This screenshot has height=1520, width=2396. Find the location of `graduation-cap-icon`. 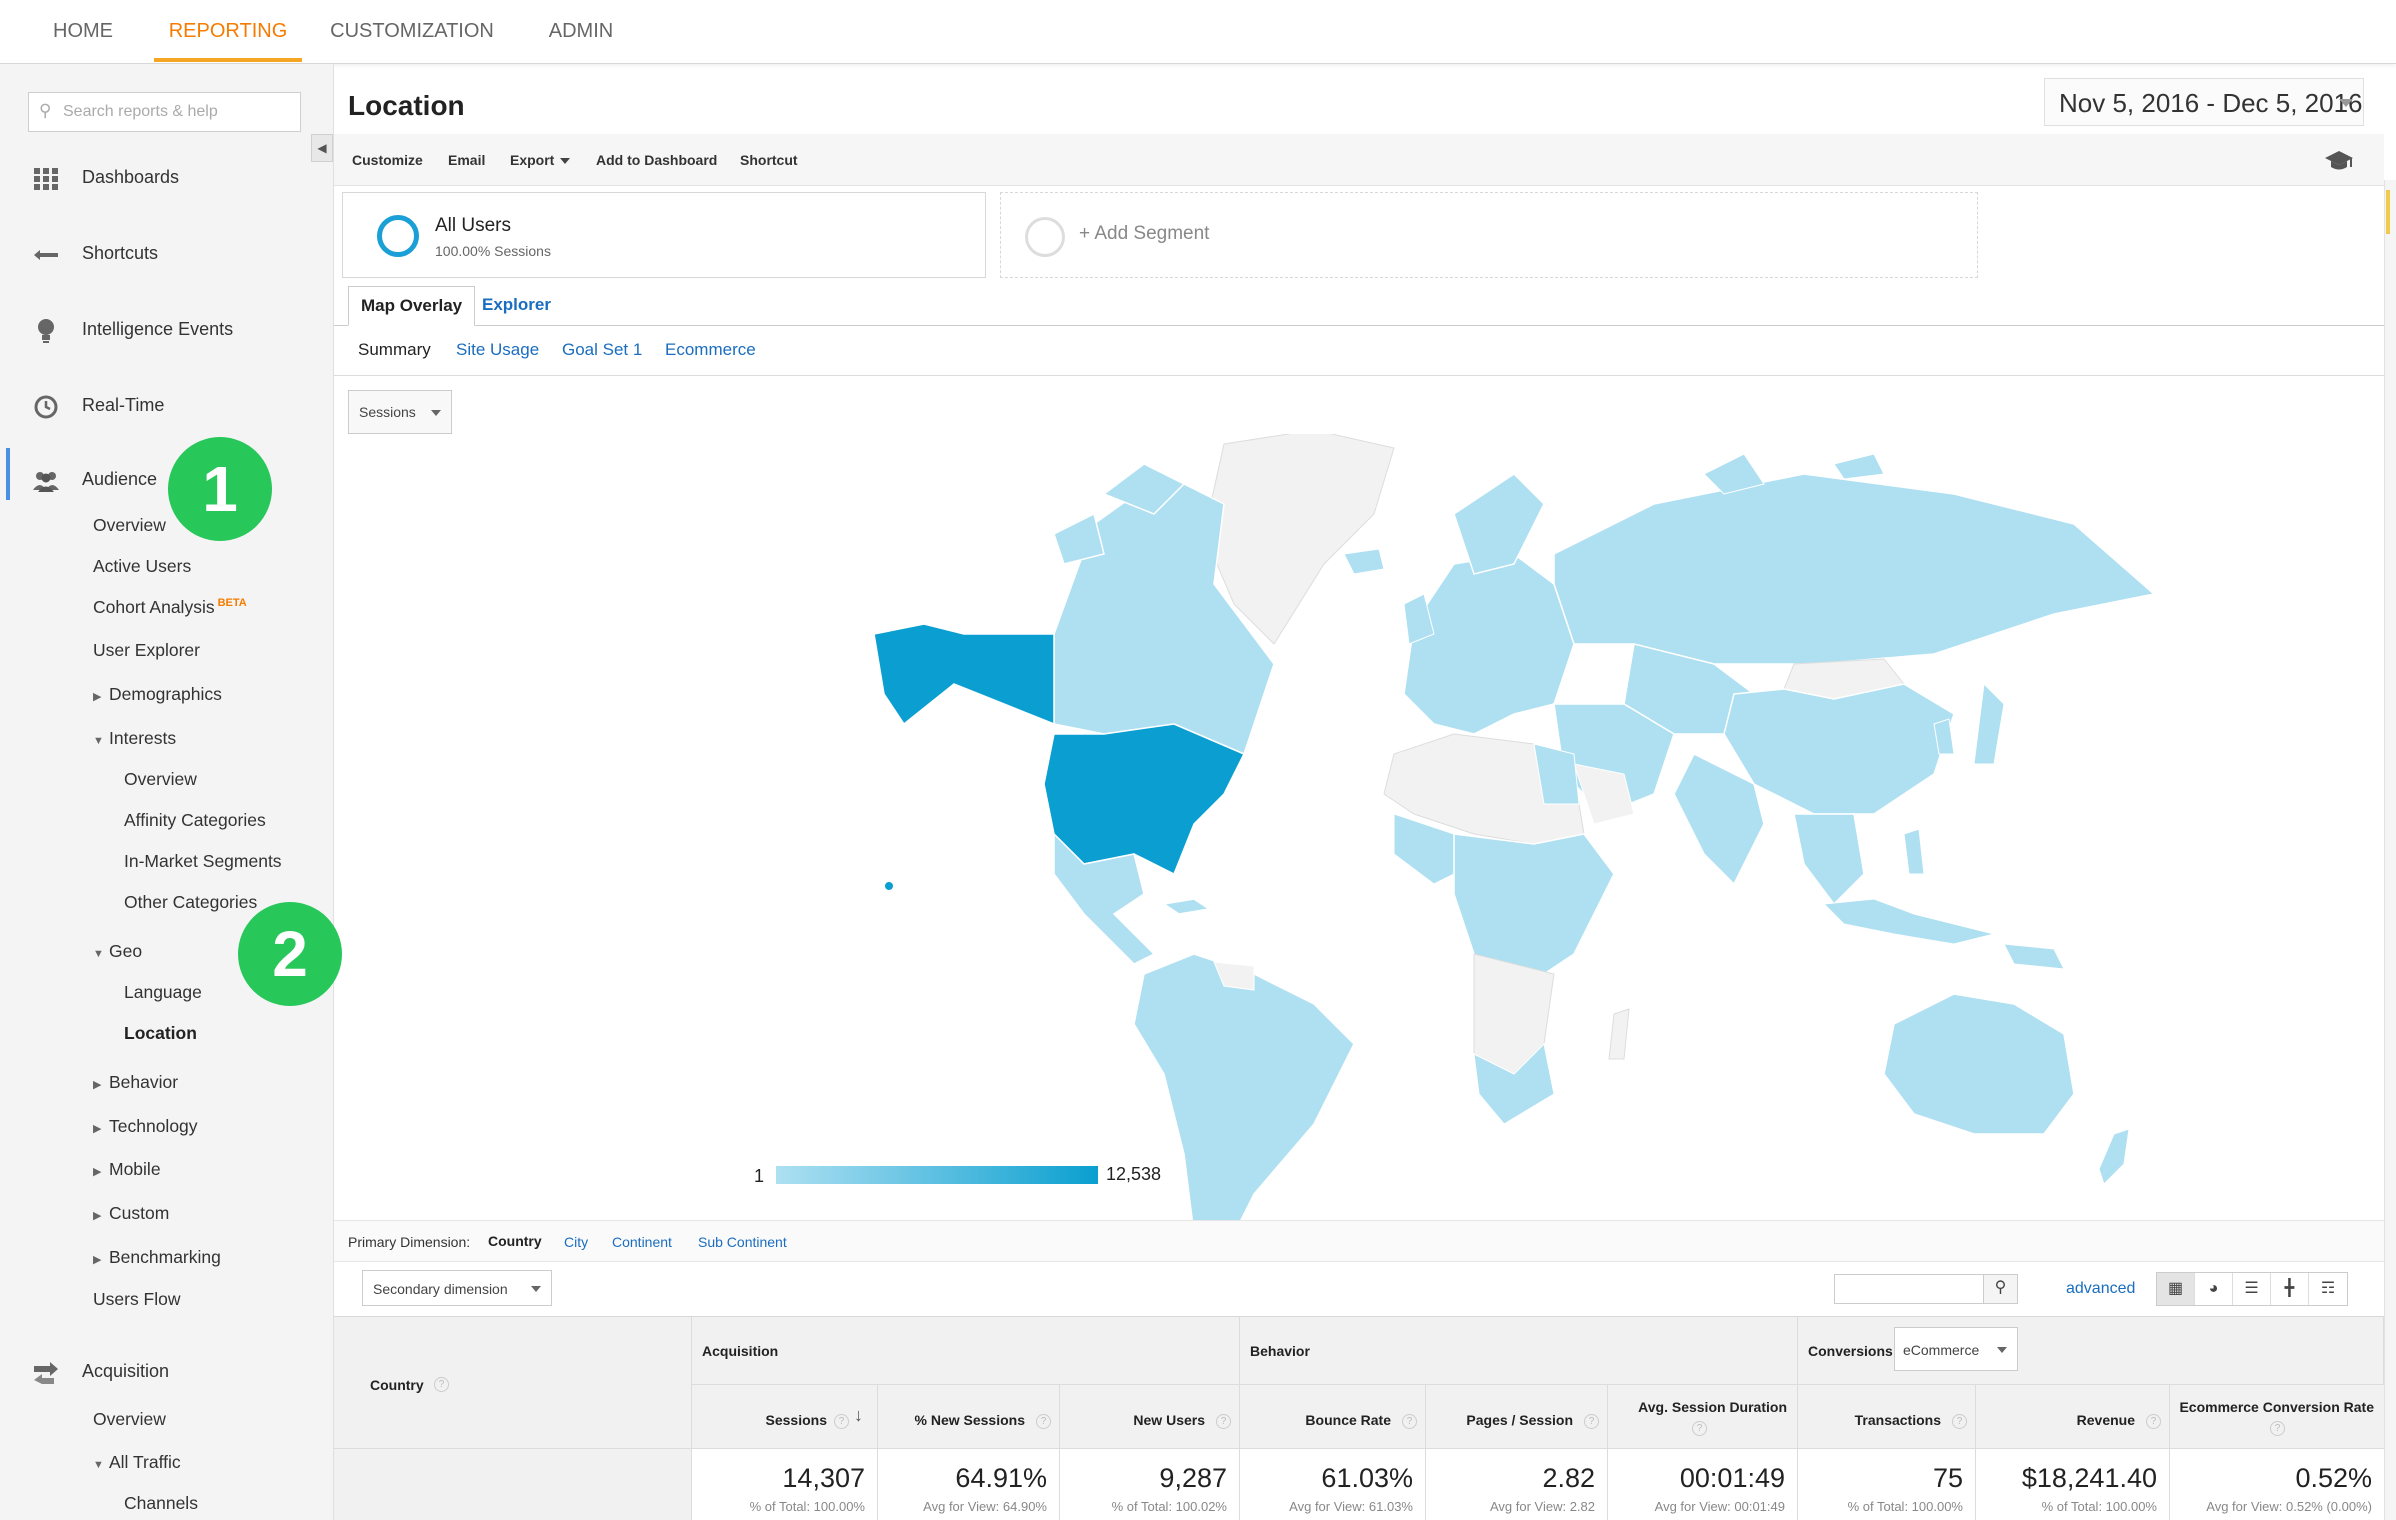

graduation-cap-icon is located at coordinates (2339, 160).